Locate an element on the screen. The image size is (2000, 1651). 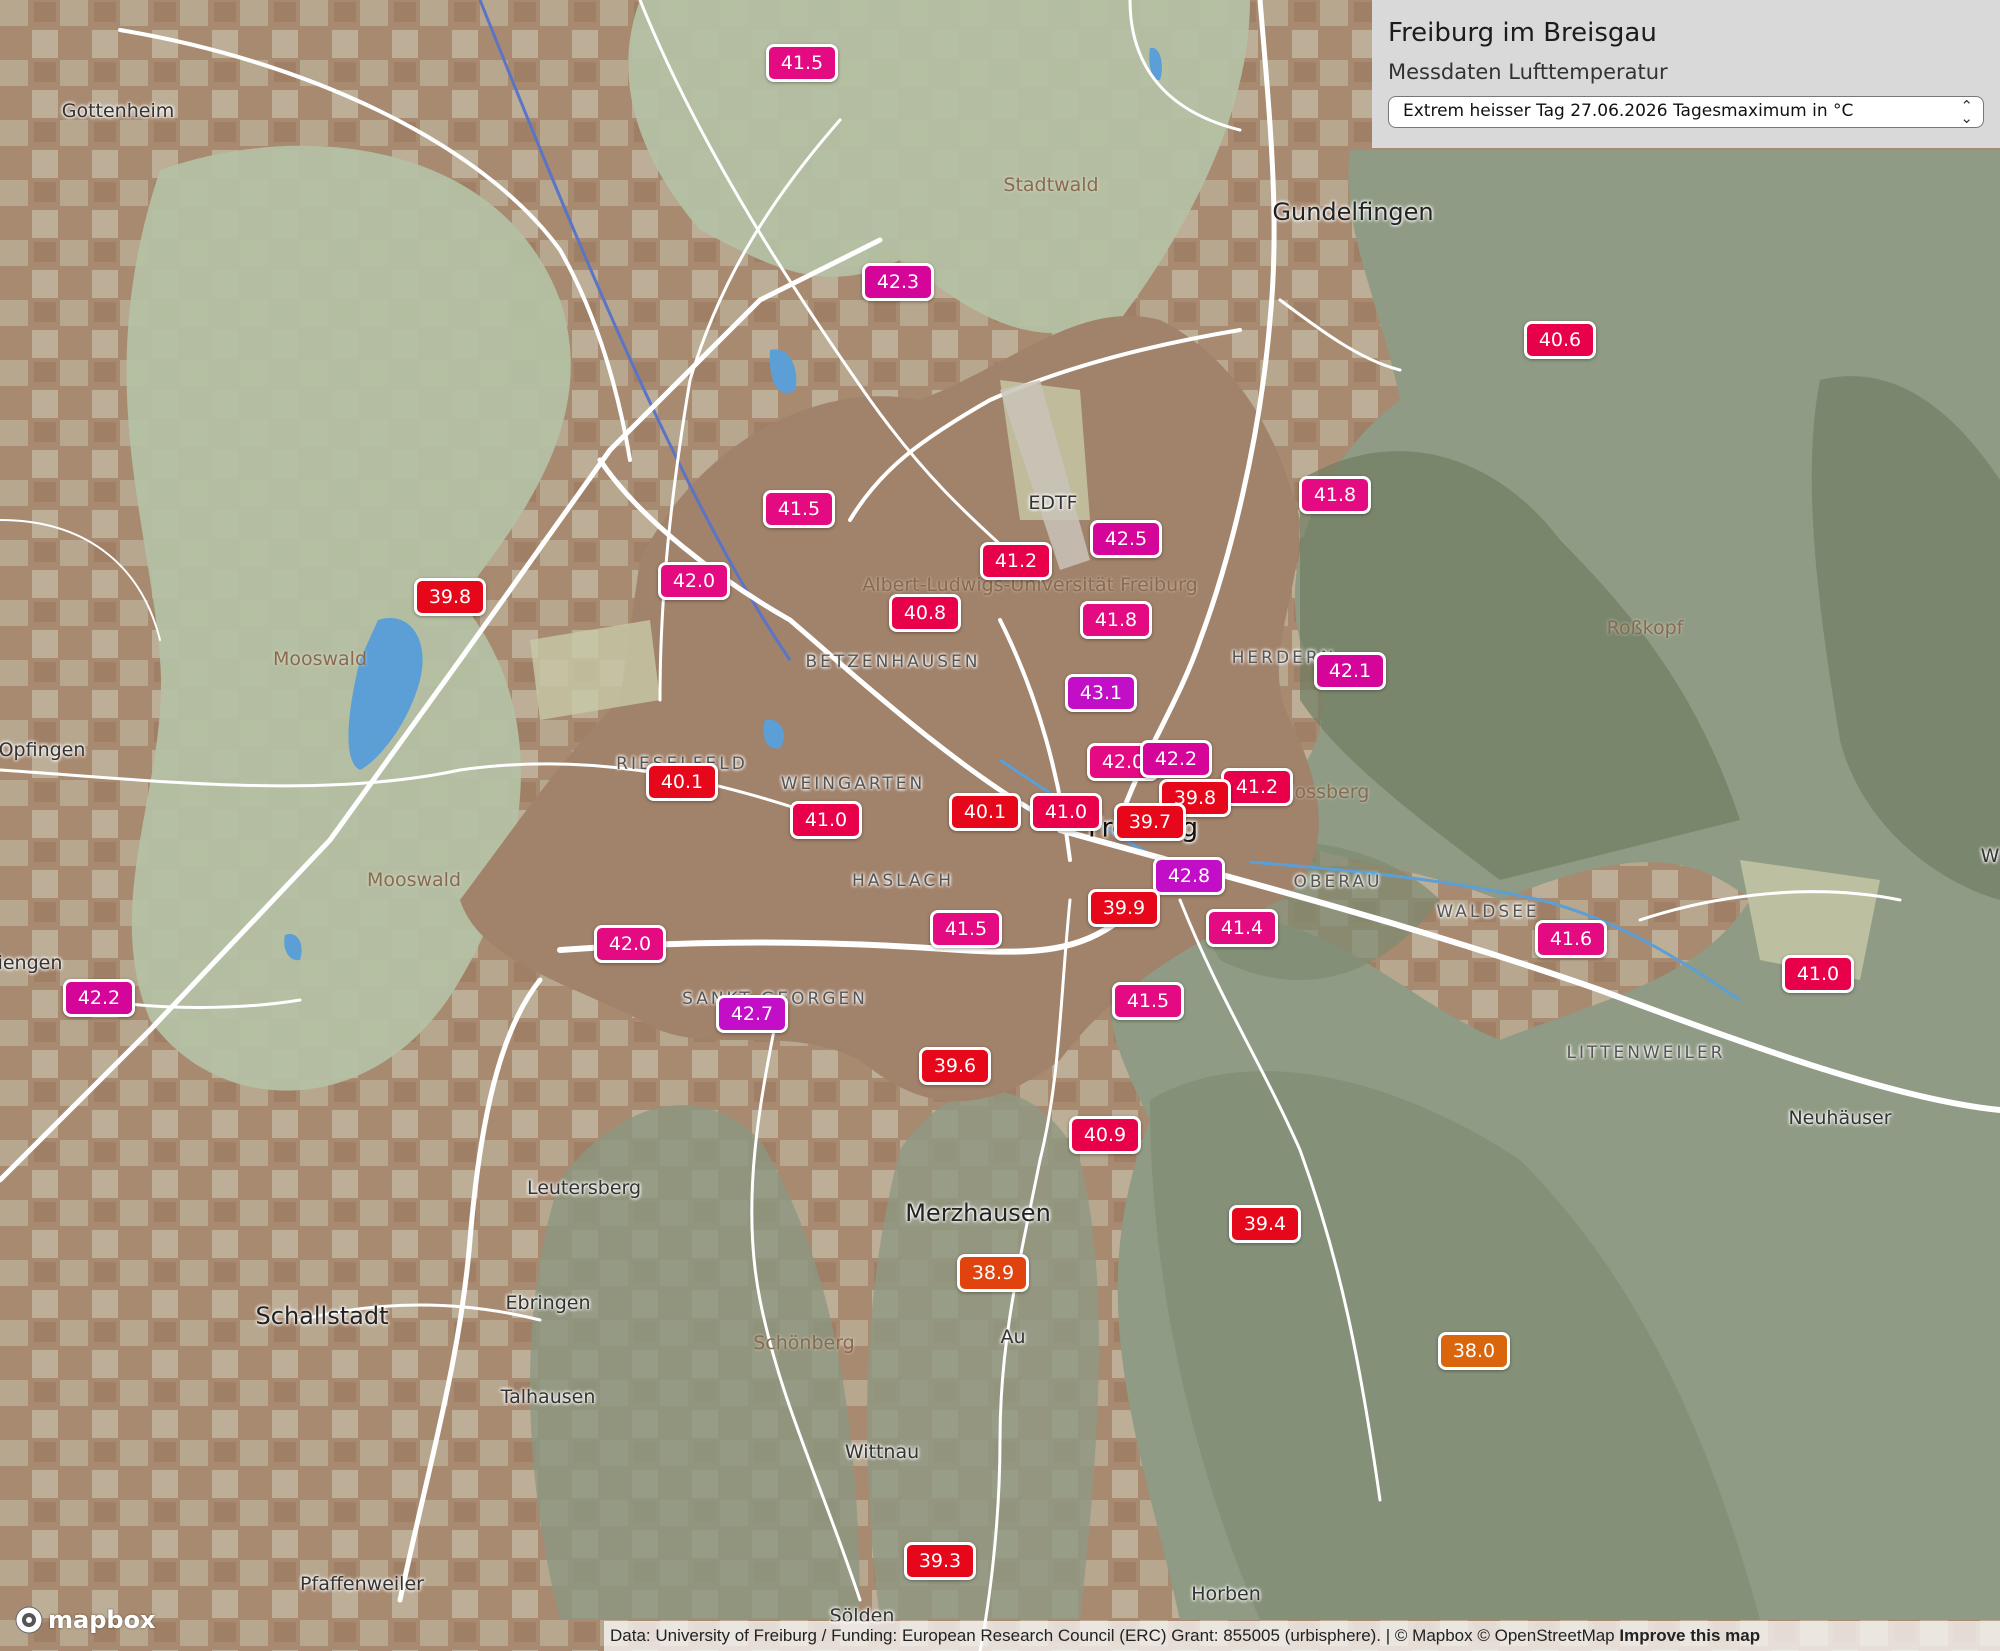
mapbox-logo-text: mapbox is located at coordinates (102, 1620).